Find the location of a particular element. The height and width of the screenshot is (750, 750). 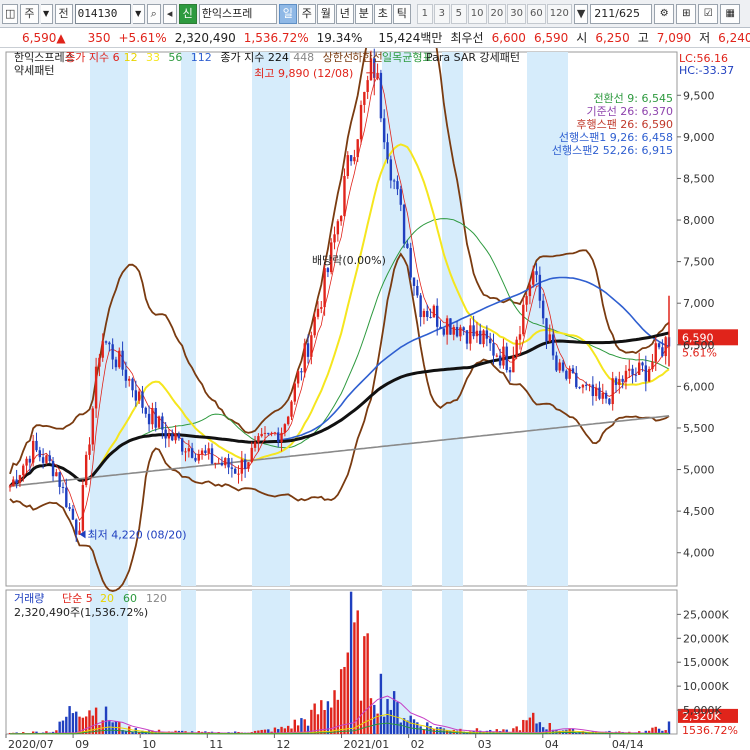

period-tab: 틱 is located at coordinates (401, 13).